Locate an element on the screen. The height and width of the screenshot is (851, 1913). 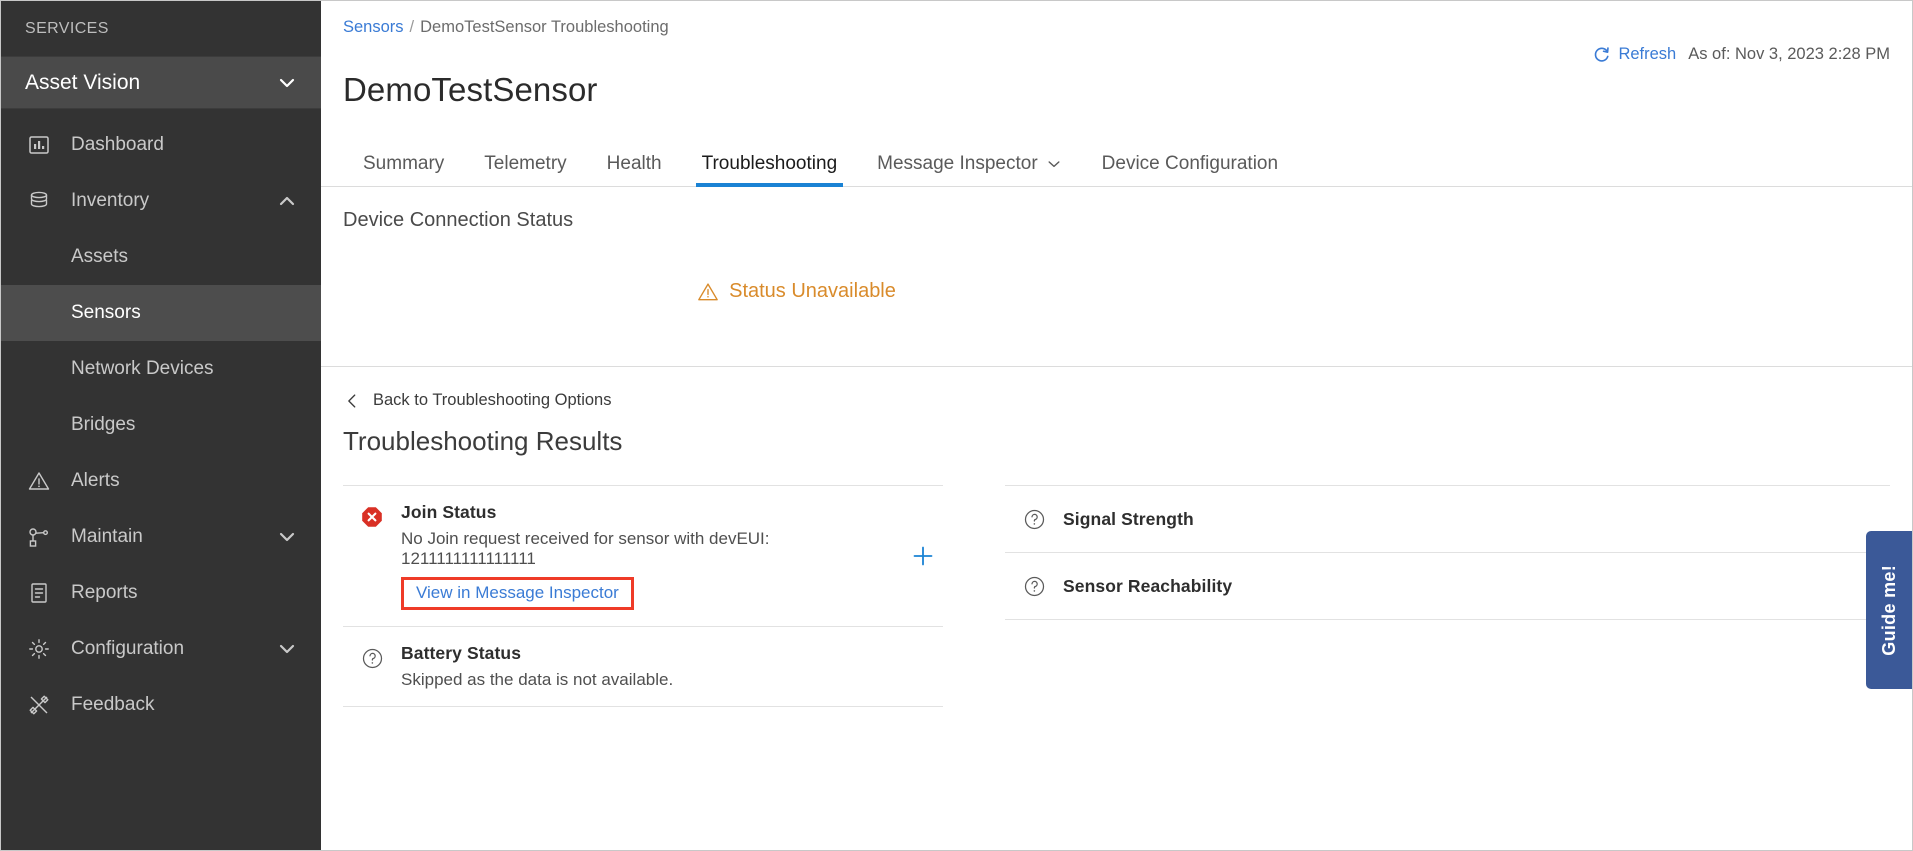
feedback-icon is located at coordinates (39, 705).